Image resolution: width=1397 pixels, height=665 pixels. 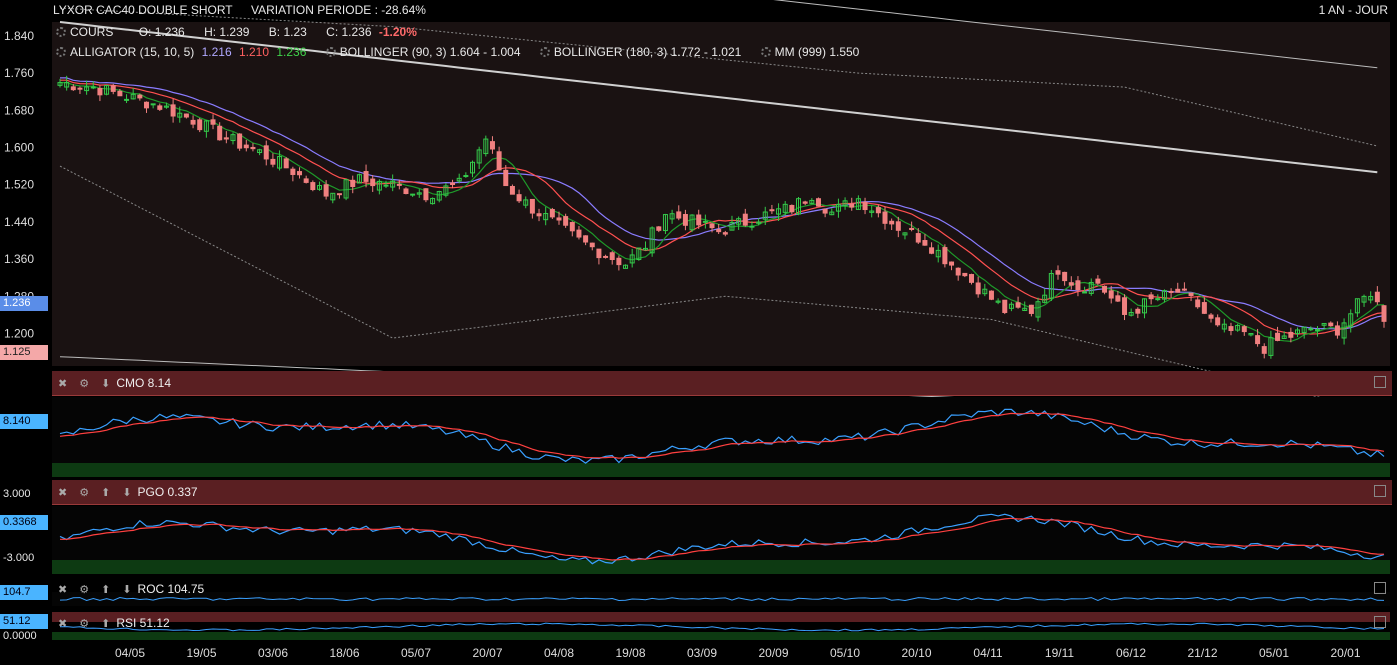 What do you see at coordinates (19, 110) in the screenshot?
I see `y-tick-label: 1.680` at bounding box center [19, 110].